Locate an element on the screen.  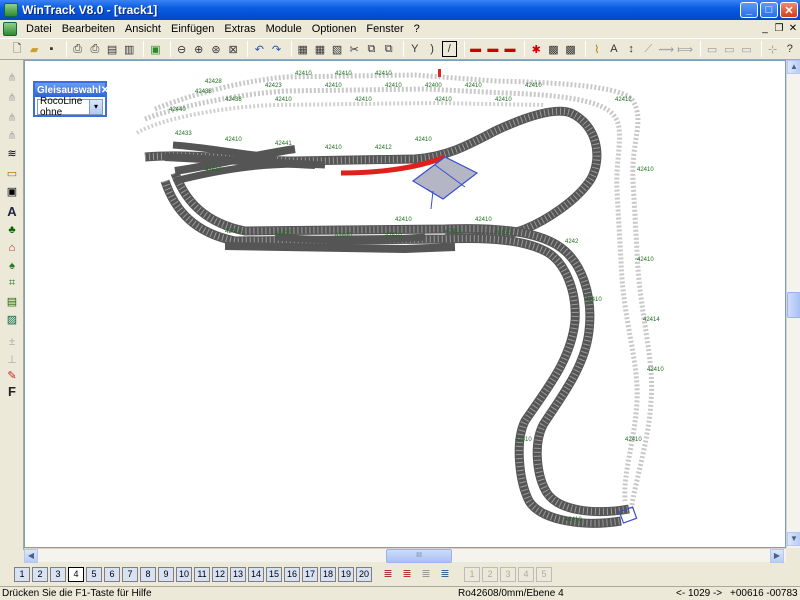
redo-icon: ↷ is located at coordinates (276, 49).